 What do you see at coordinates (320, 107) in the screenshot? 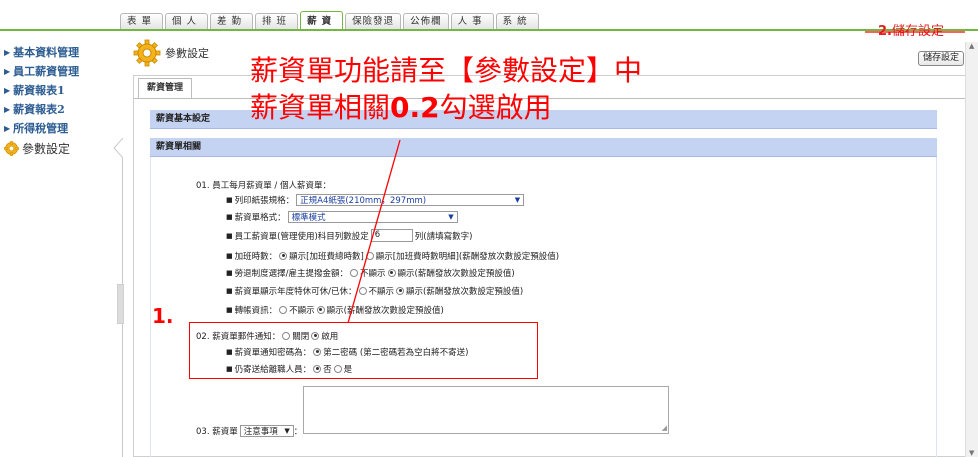
I see `annotation-text: 薪資單相關` at bounding box center [320, 107].